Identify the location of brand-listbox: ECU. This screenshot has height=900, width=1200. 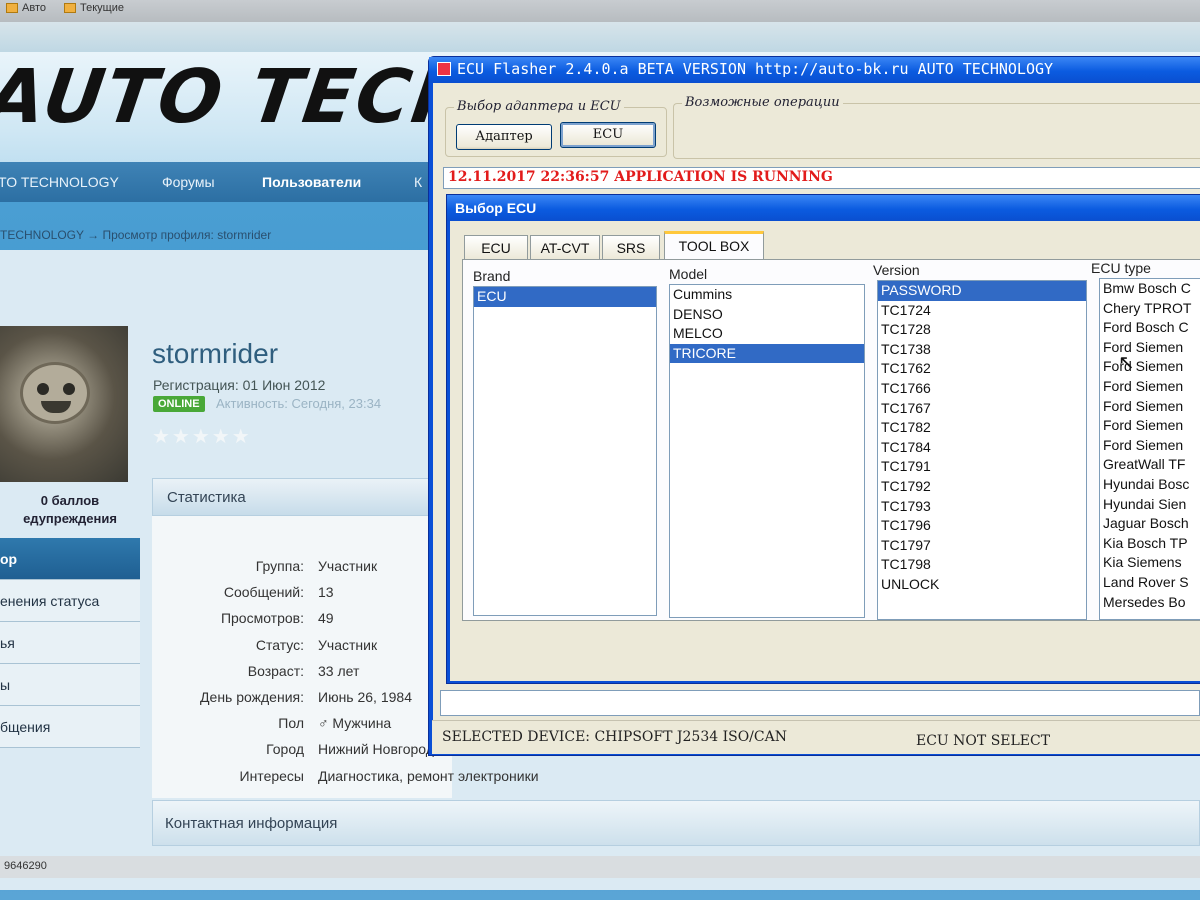
(565, 451).